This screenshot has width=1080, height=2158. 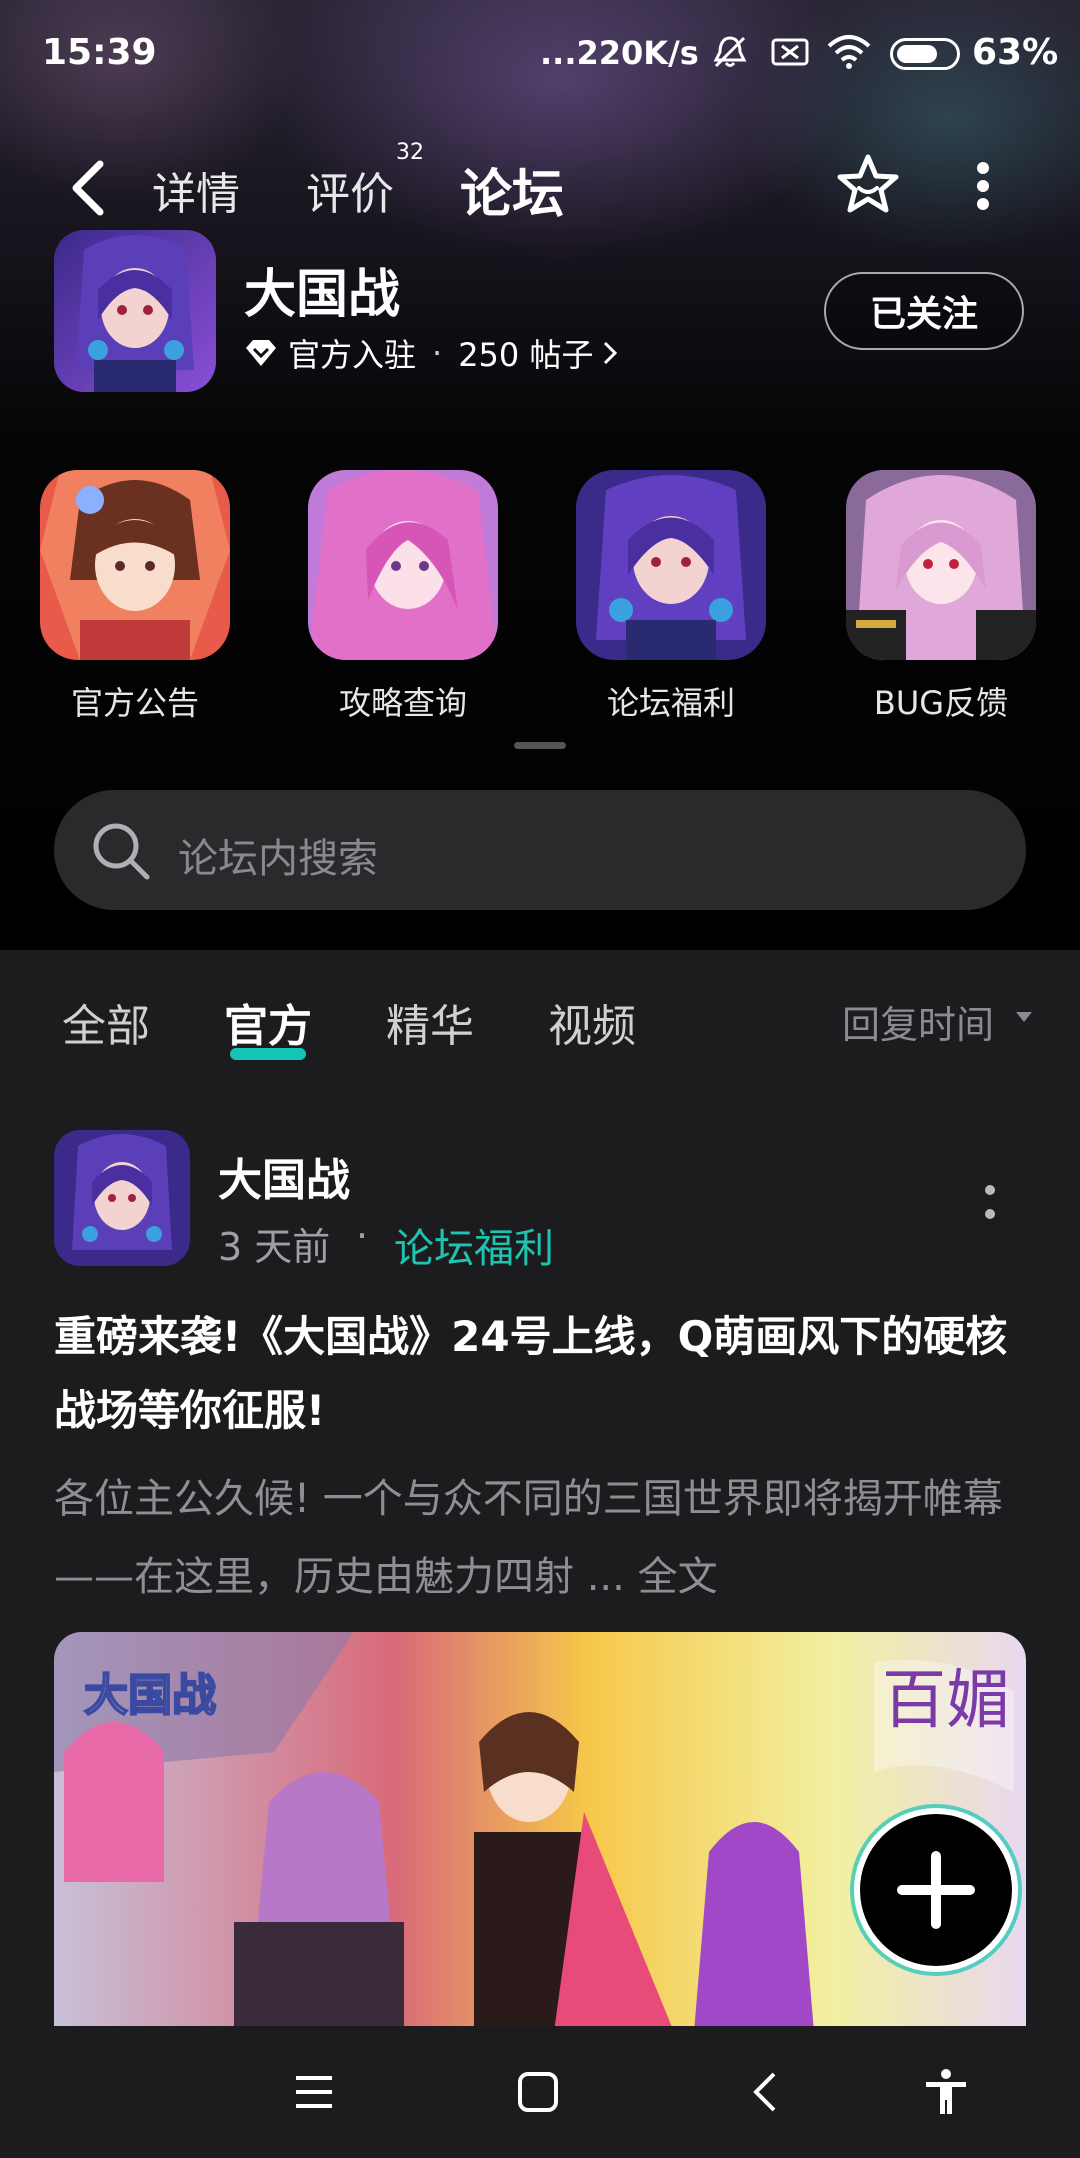 I want to click on filter-tabs: 全部 官方 精华 视频 回复时间, so click(x=540, y=1035).